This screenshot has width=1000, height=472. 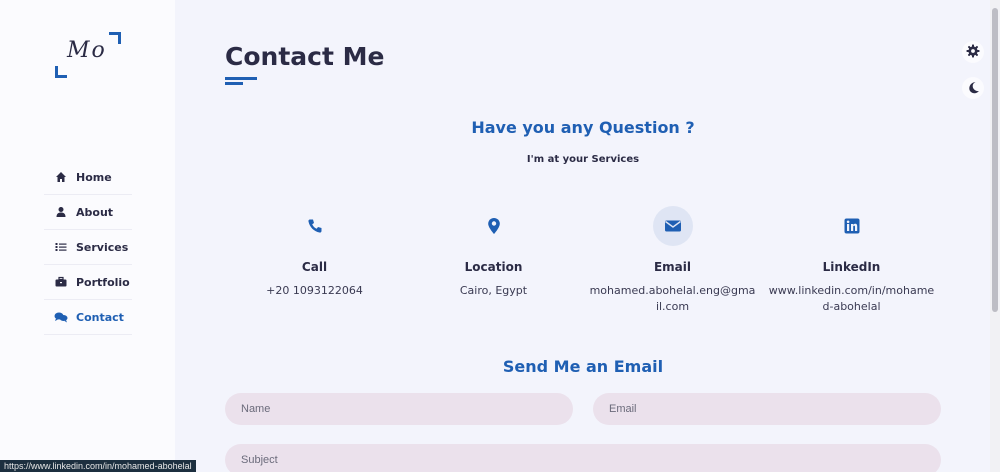 What do you see at coordinates (314, 290) in the screenshot?
I see `card-value: +20 1093122064` at bounding box center [314, 290].